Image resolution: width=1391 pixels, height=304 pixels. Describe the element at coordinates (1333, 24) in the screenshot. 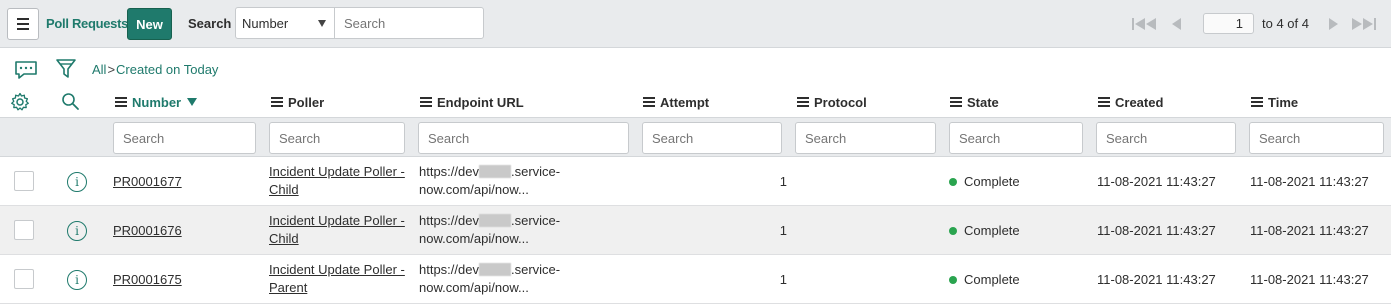

I see `right-arrow-icon` at that location.